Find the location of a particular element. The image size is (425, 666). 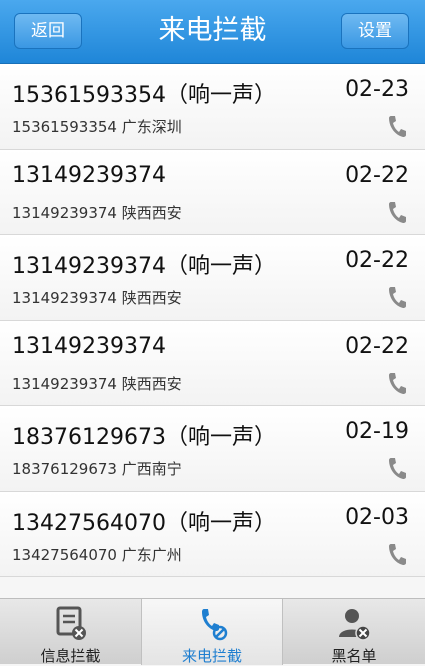

tab-label: 信息拦截 is located at coordinates (70, 656).